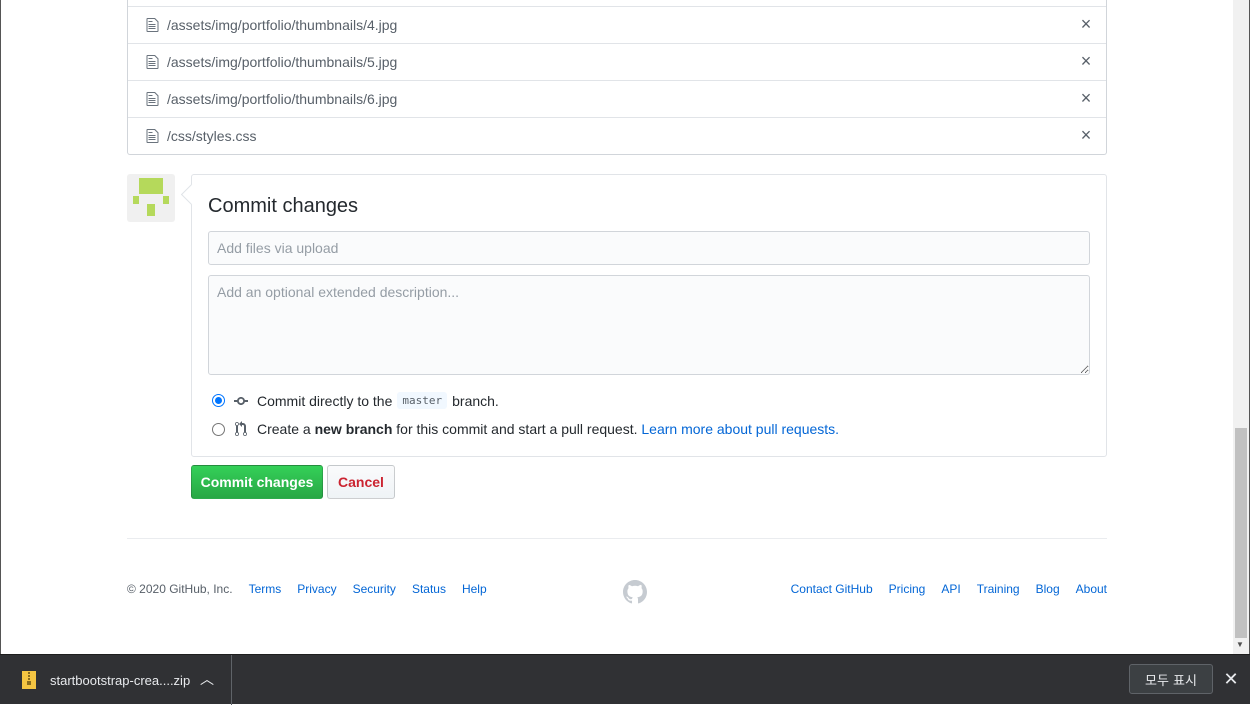  What do you see at coordinates (1240, 644) in the screenshot?
I see `scroll-down-arrow-icon: ▼` at bounding box center [1240, 644].